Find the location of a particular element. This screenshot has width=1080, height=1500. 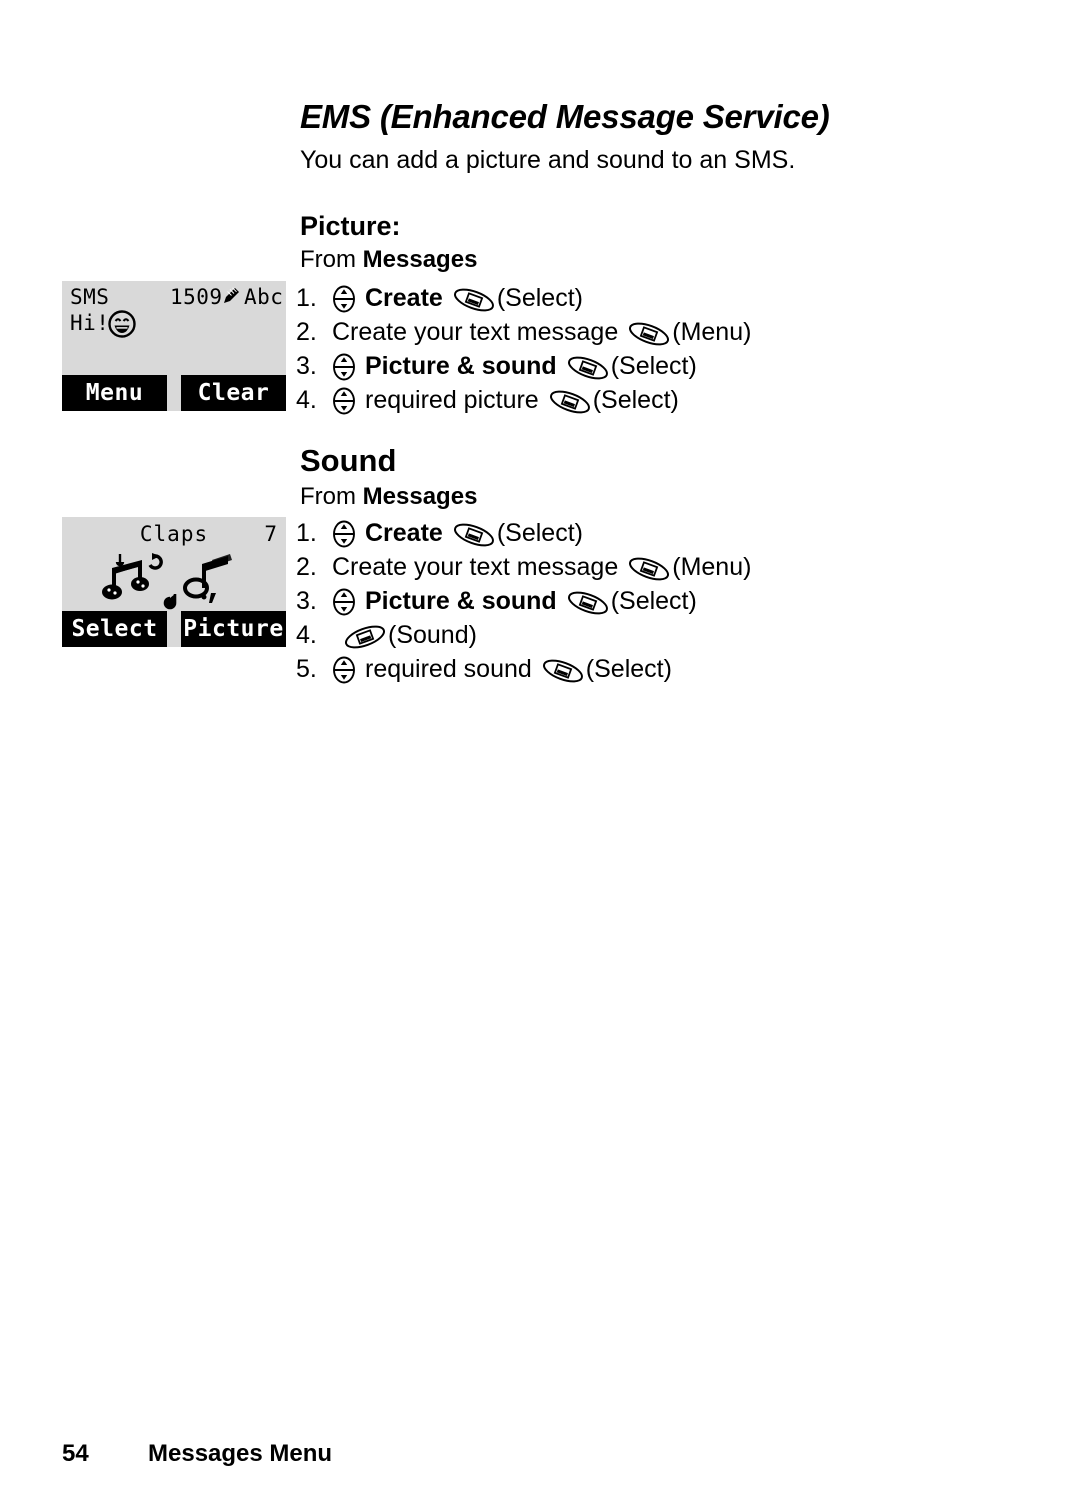

smiley-face-icon is located at coordinates (122, 324).